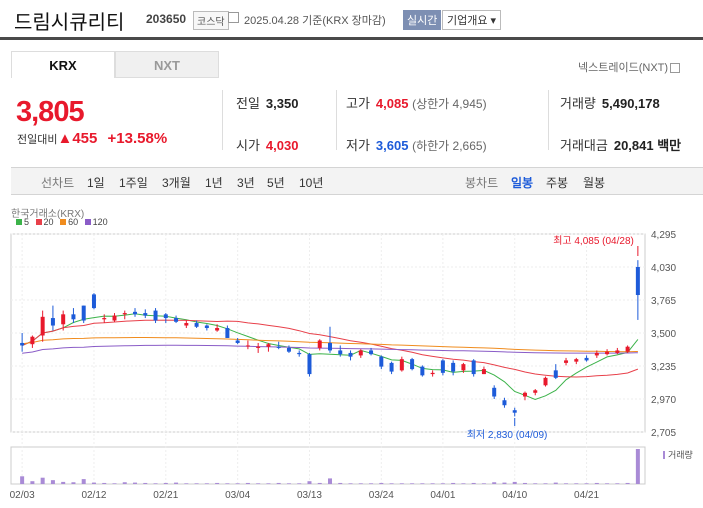 The image size is (703, 508). I want to click on y-tick-label: 2,970, so click(663, 400).